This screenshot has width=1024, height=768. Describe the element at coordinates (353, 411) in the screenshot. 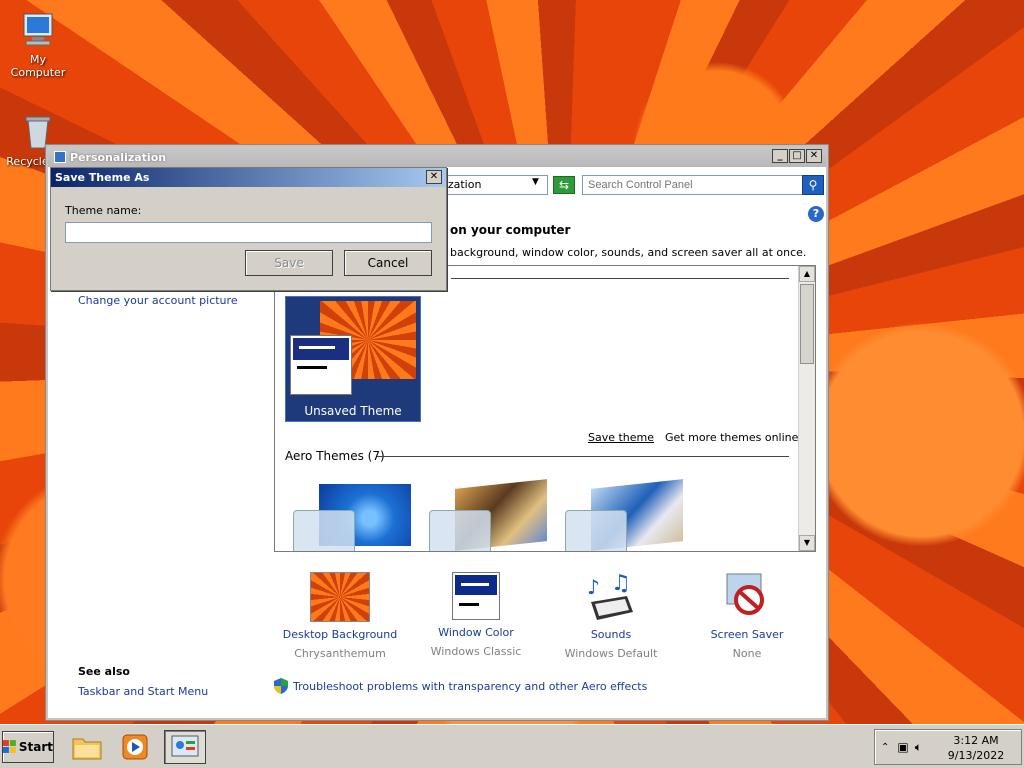

I see `unsaved-theme-label: Unsaved Theme` at that location.